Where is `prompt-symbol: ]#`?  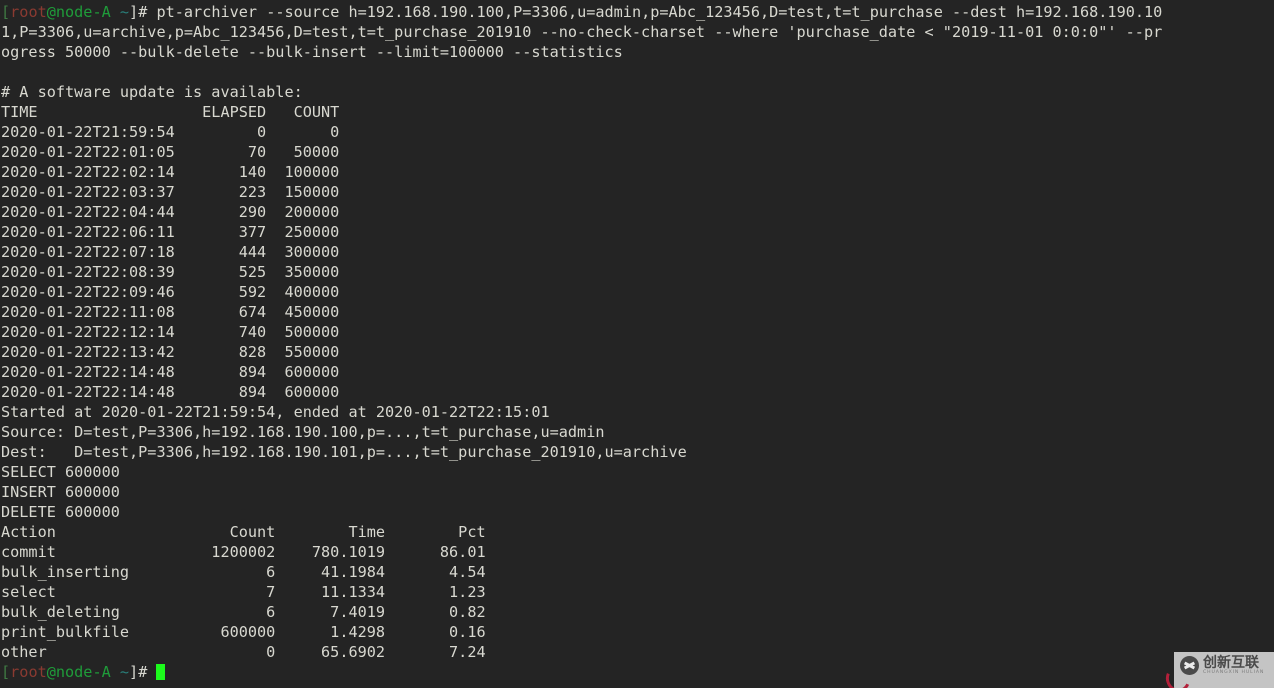
prompt-symbol: ]# is located at coordinates (143, 12).